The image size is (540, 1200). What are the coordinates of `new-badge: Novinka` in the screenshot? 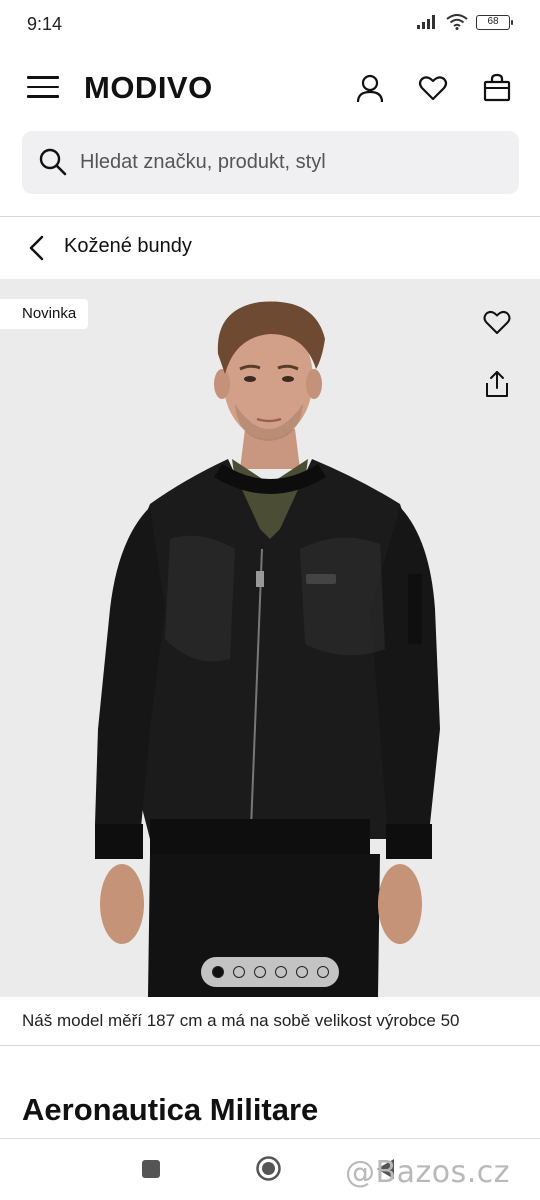 It's located at (44, 314).